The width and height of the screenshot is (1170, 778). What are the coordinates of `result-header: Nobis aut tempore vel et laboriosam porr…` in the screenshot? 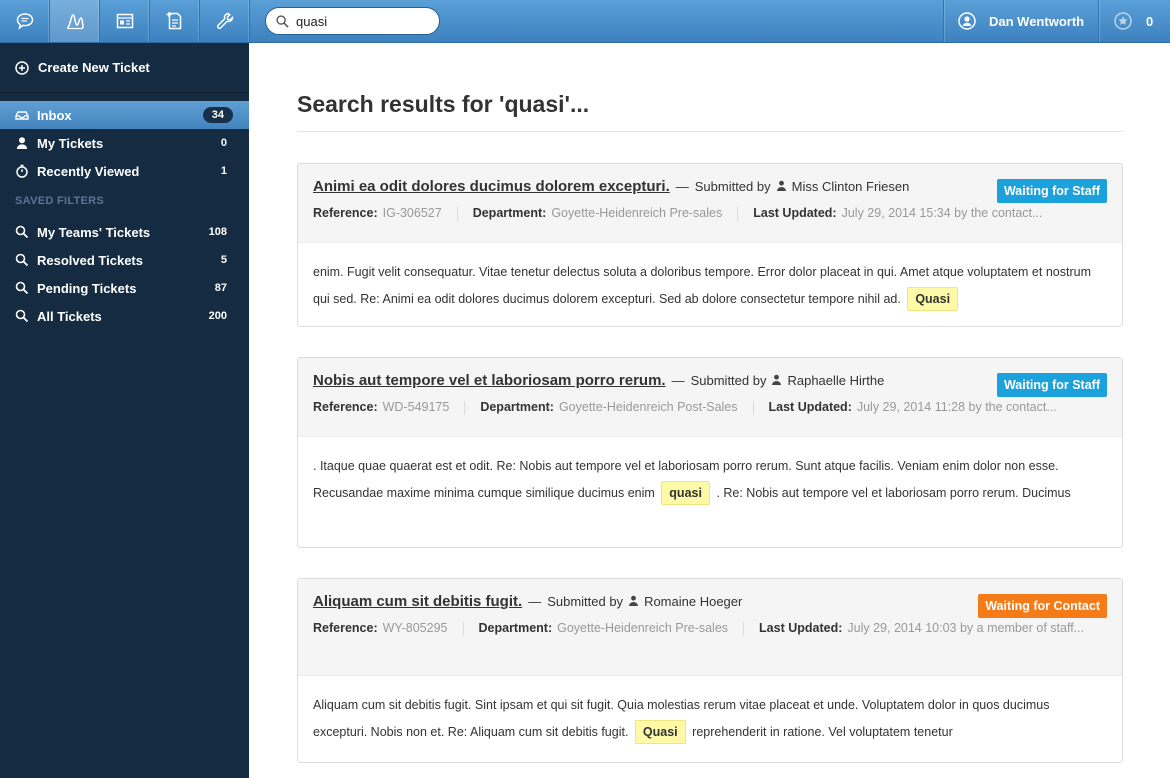 It's located at (710, 397).